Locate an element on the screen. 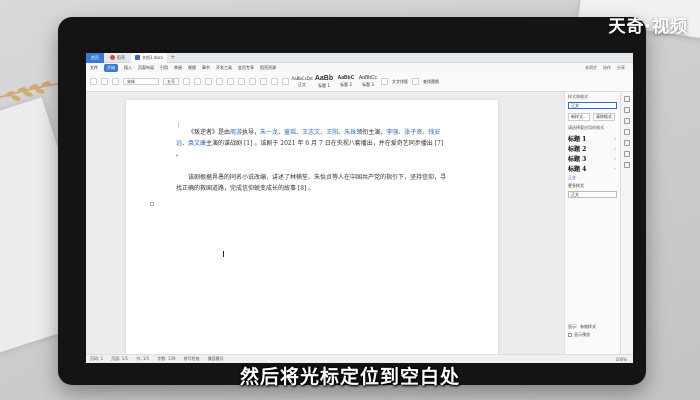 Image resolution: width=700 pixels, height=400 pixels. zoom-level: 100% is located at coordinates (624, 359).